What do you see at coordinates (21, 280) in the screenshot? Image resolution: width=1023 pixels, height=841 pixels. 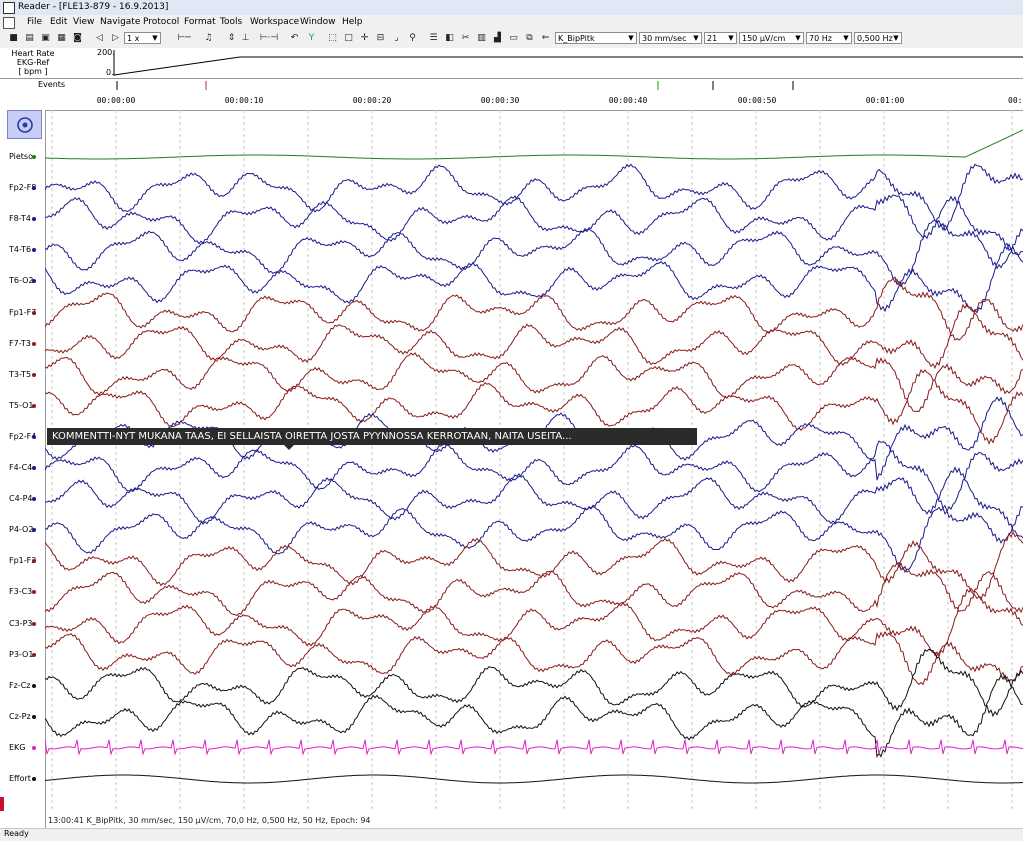 I see `channel-label-t6-o2: T6-O2` at bounding box center [21, 280].